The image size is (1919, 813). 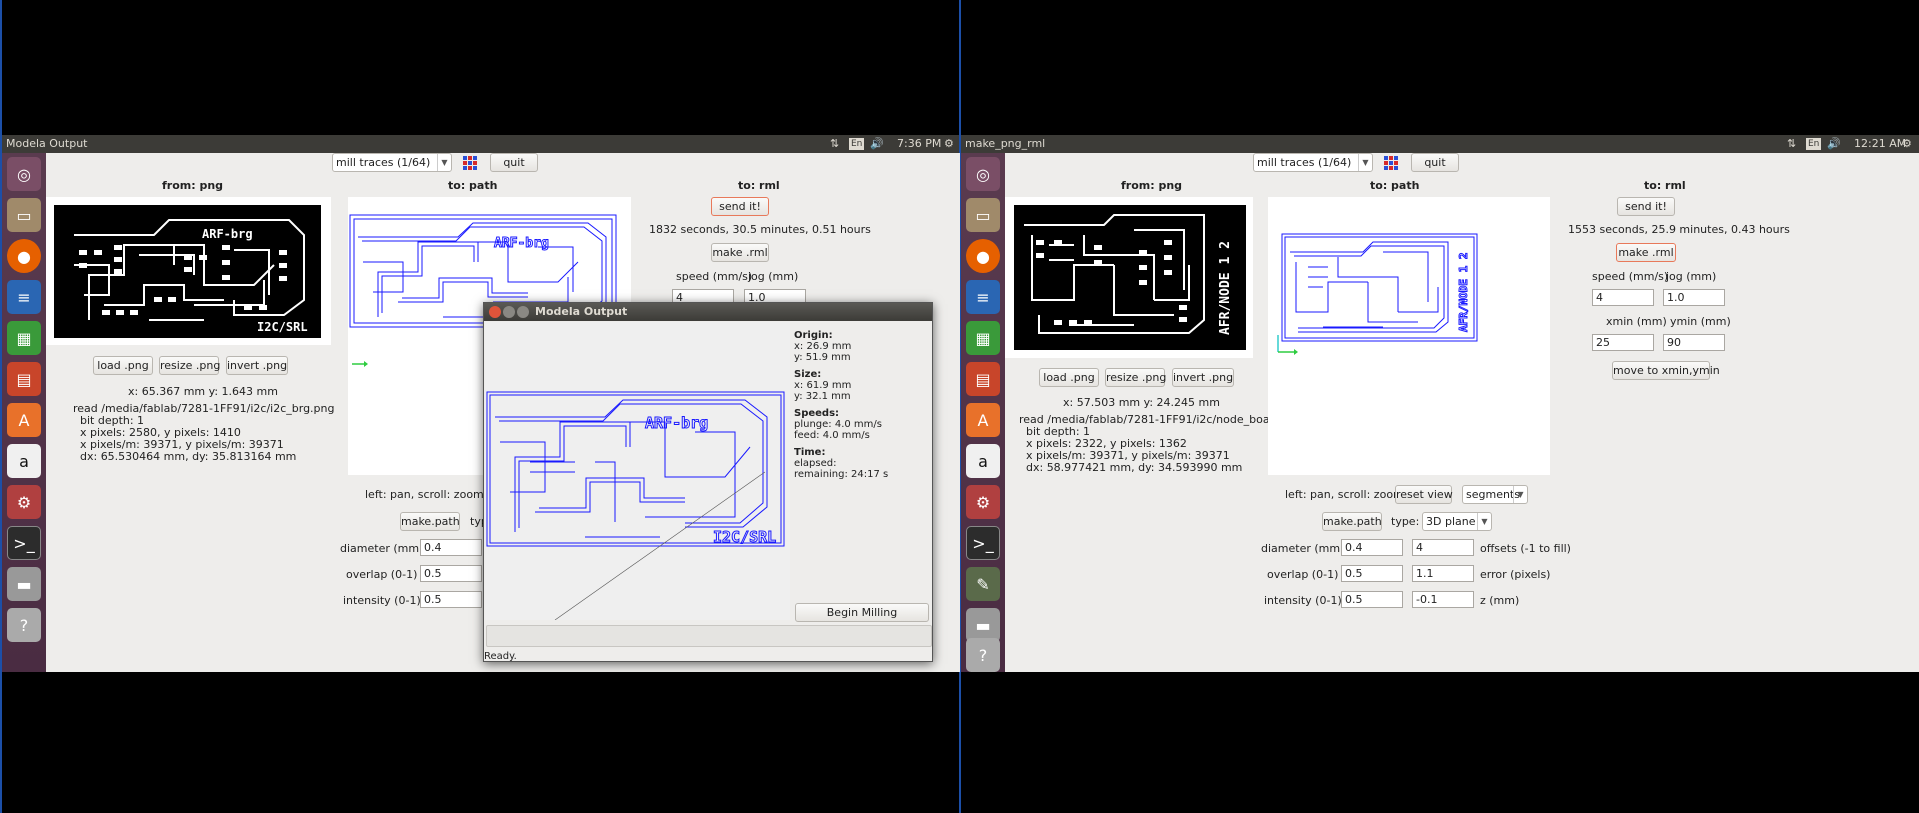 What do you see at coordinates (495, 312) in the screenshot?
I see `close-icon` at bounding box center [495, 312].